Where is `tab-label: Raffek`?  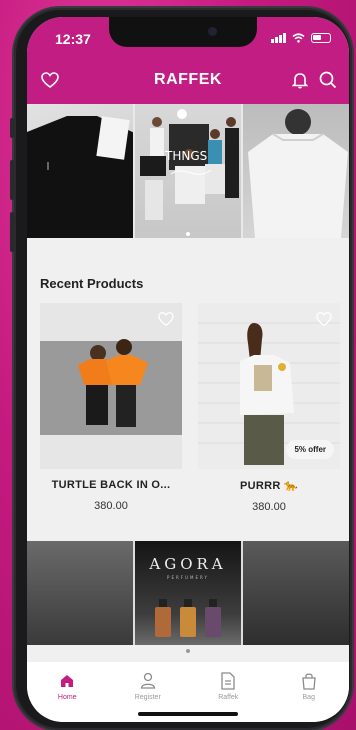 tab-label: Raffek is located at coordinates (228, 697).